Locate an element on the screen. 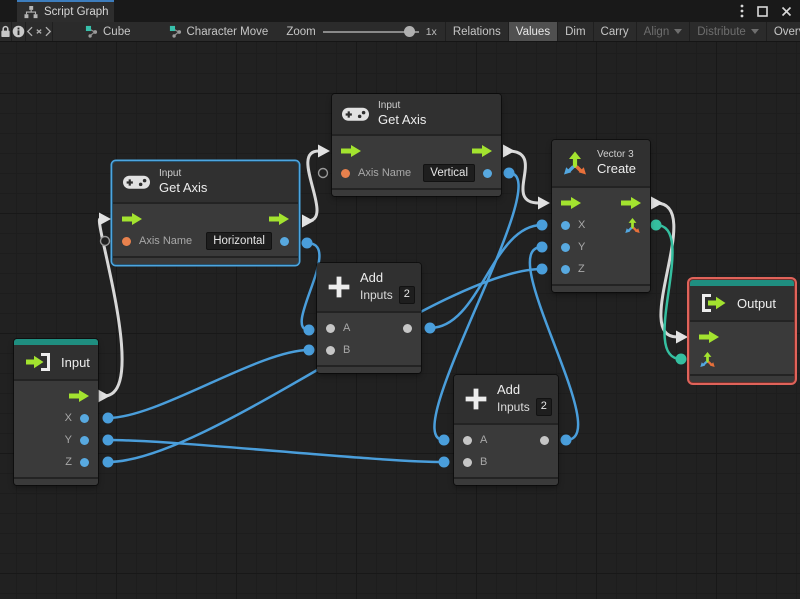 Image resolution: width=800 pixels, height=599 pixels. info-icon is located at coordinates (18, 31).